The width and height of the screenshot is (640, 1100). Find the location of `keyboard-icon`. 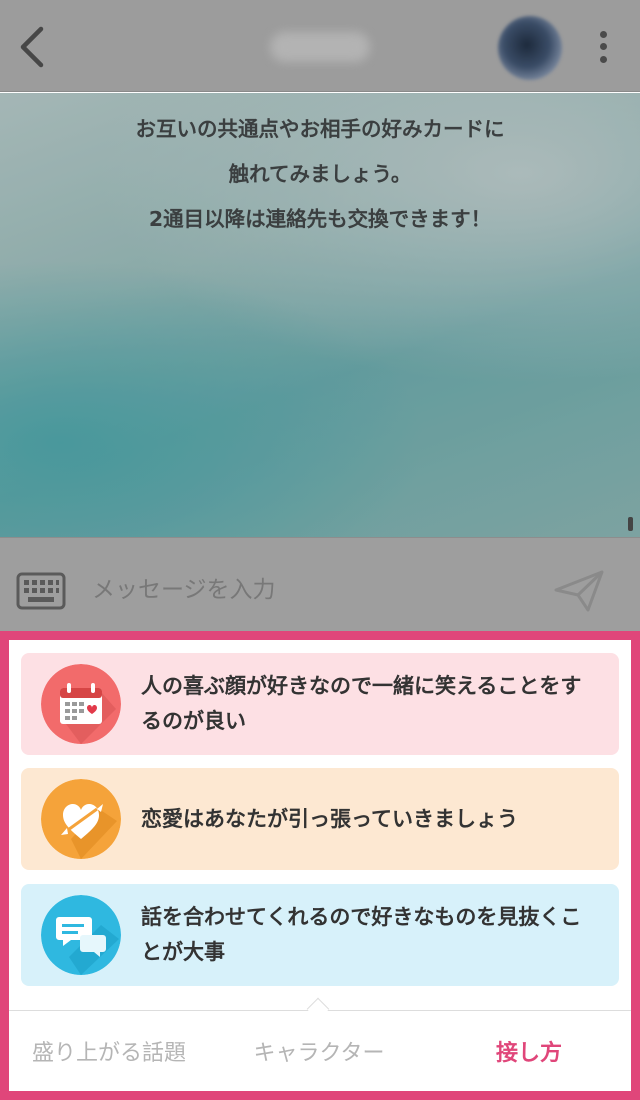

keyboard-icon is located at coordinates (41, 591).